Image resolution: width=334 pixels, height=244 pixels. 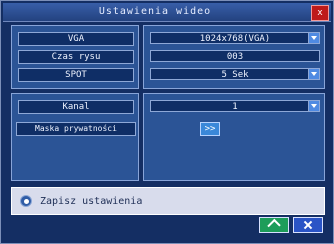 I want to click on draw-time-label: Czas rysu, so click(x=76, y=57).